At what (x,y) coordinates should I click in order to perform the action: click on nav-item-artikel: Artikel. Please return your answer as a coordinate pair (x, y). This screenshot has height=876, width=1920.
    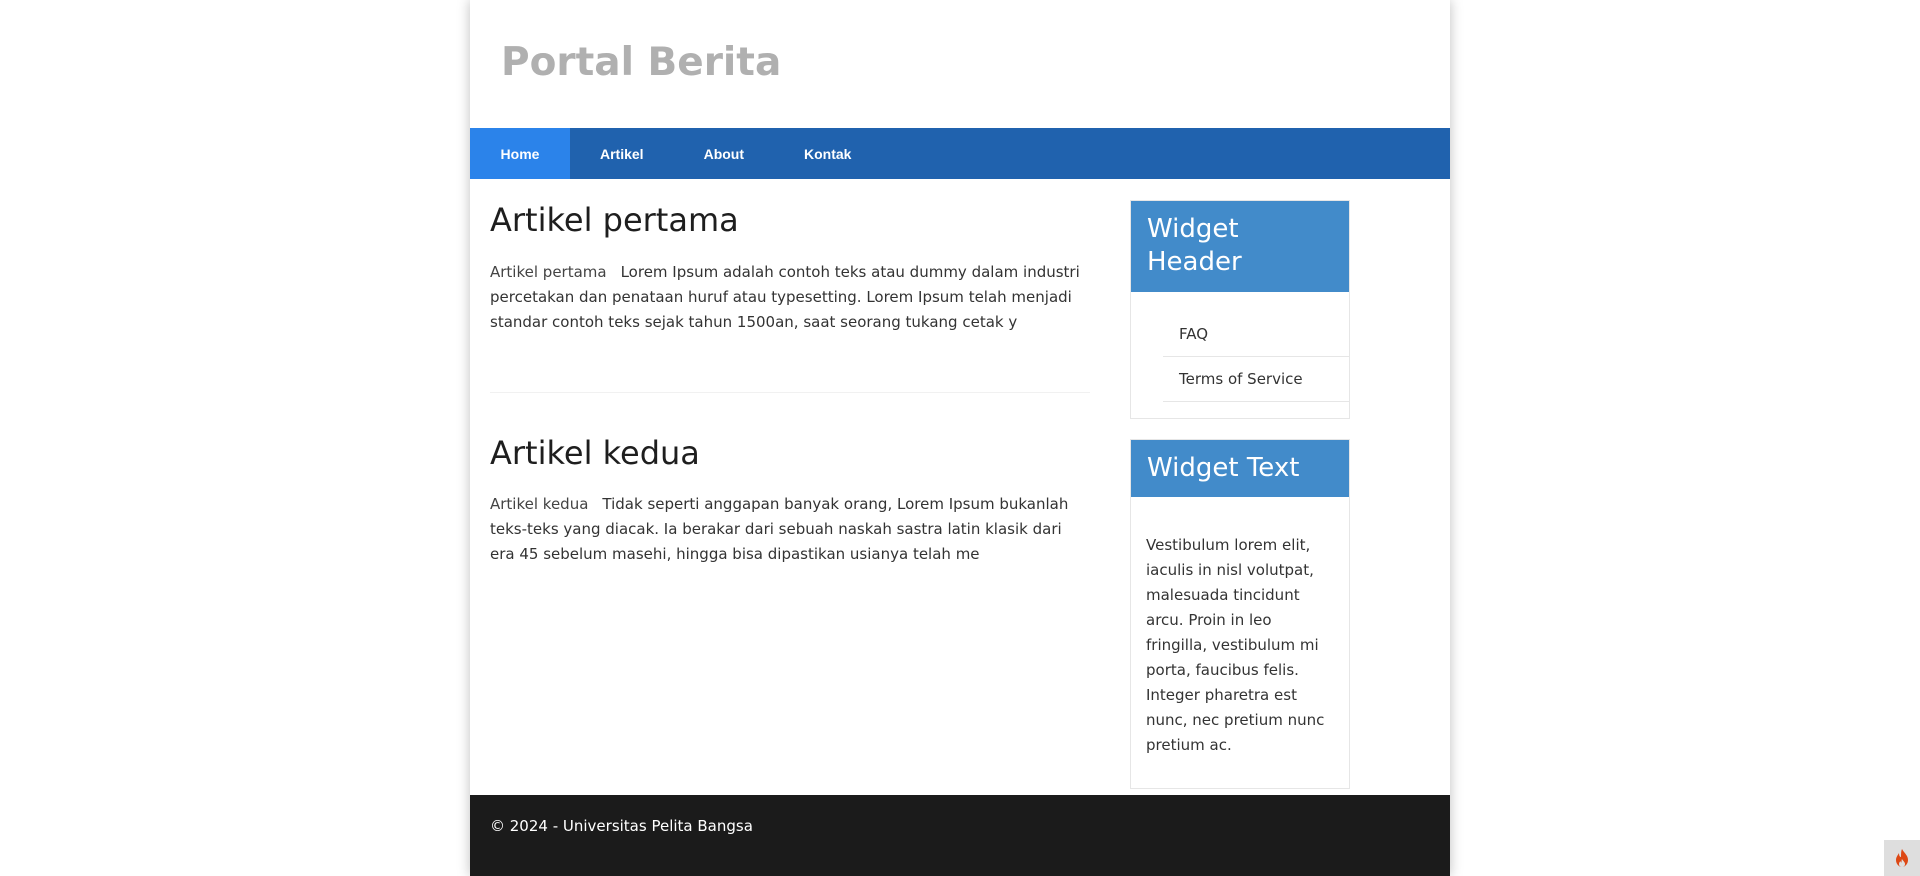
    Looking at the image, I should click on (622, 153).